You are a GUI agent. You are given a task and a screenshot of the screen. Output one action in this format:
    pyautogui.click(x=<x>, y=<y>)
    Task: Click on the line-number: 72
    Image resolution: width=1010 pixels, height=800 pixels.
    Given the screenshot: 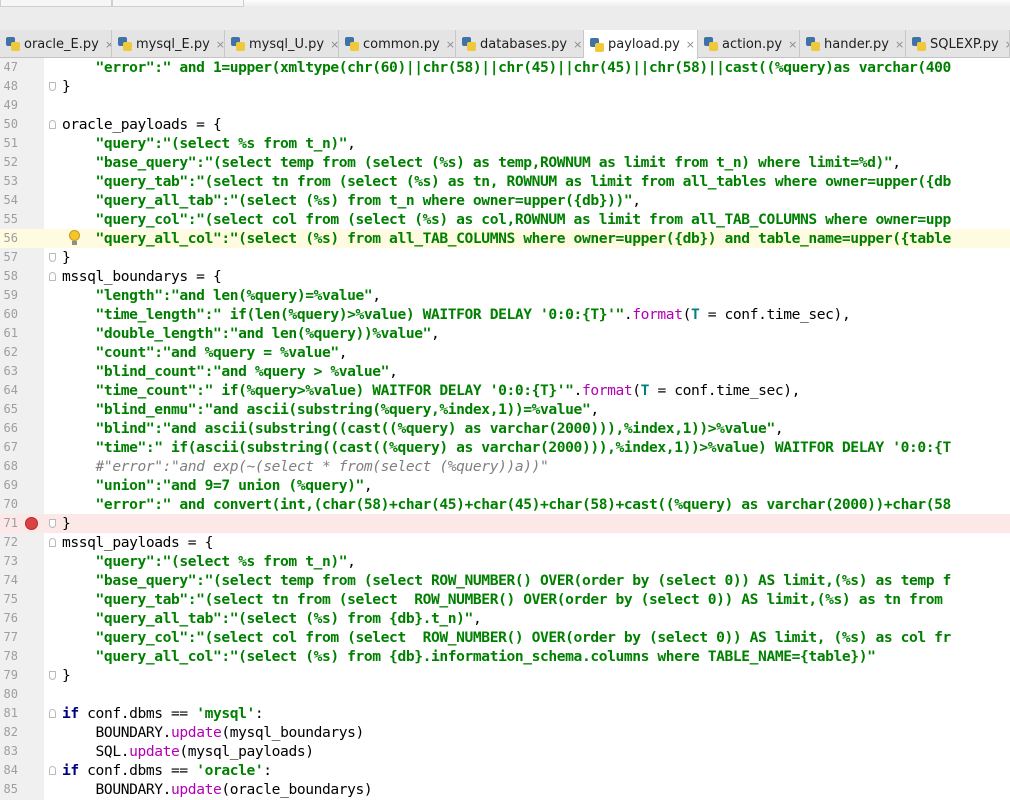 What is the action you would take?
    pyautogui.click(x=9, y=542)
    